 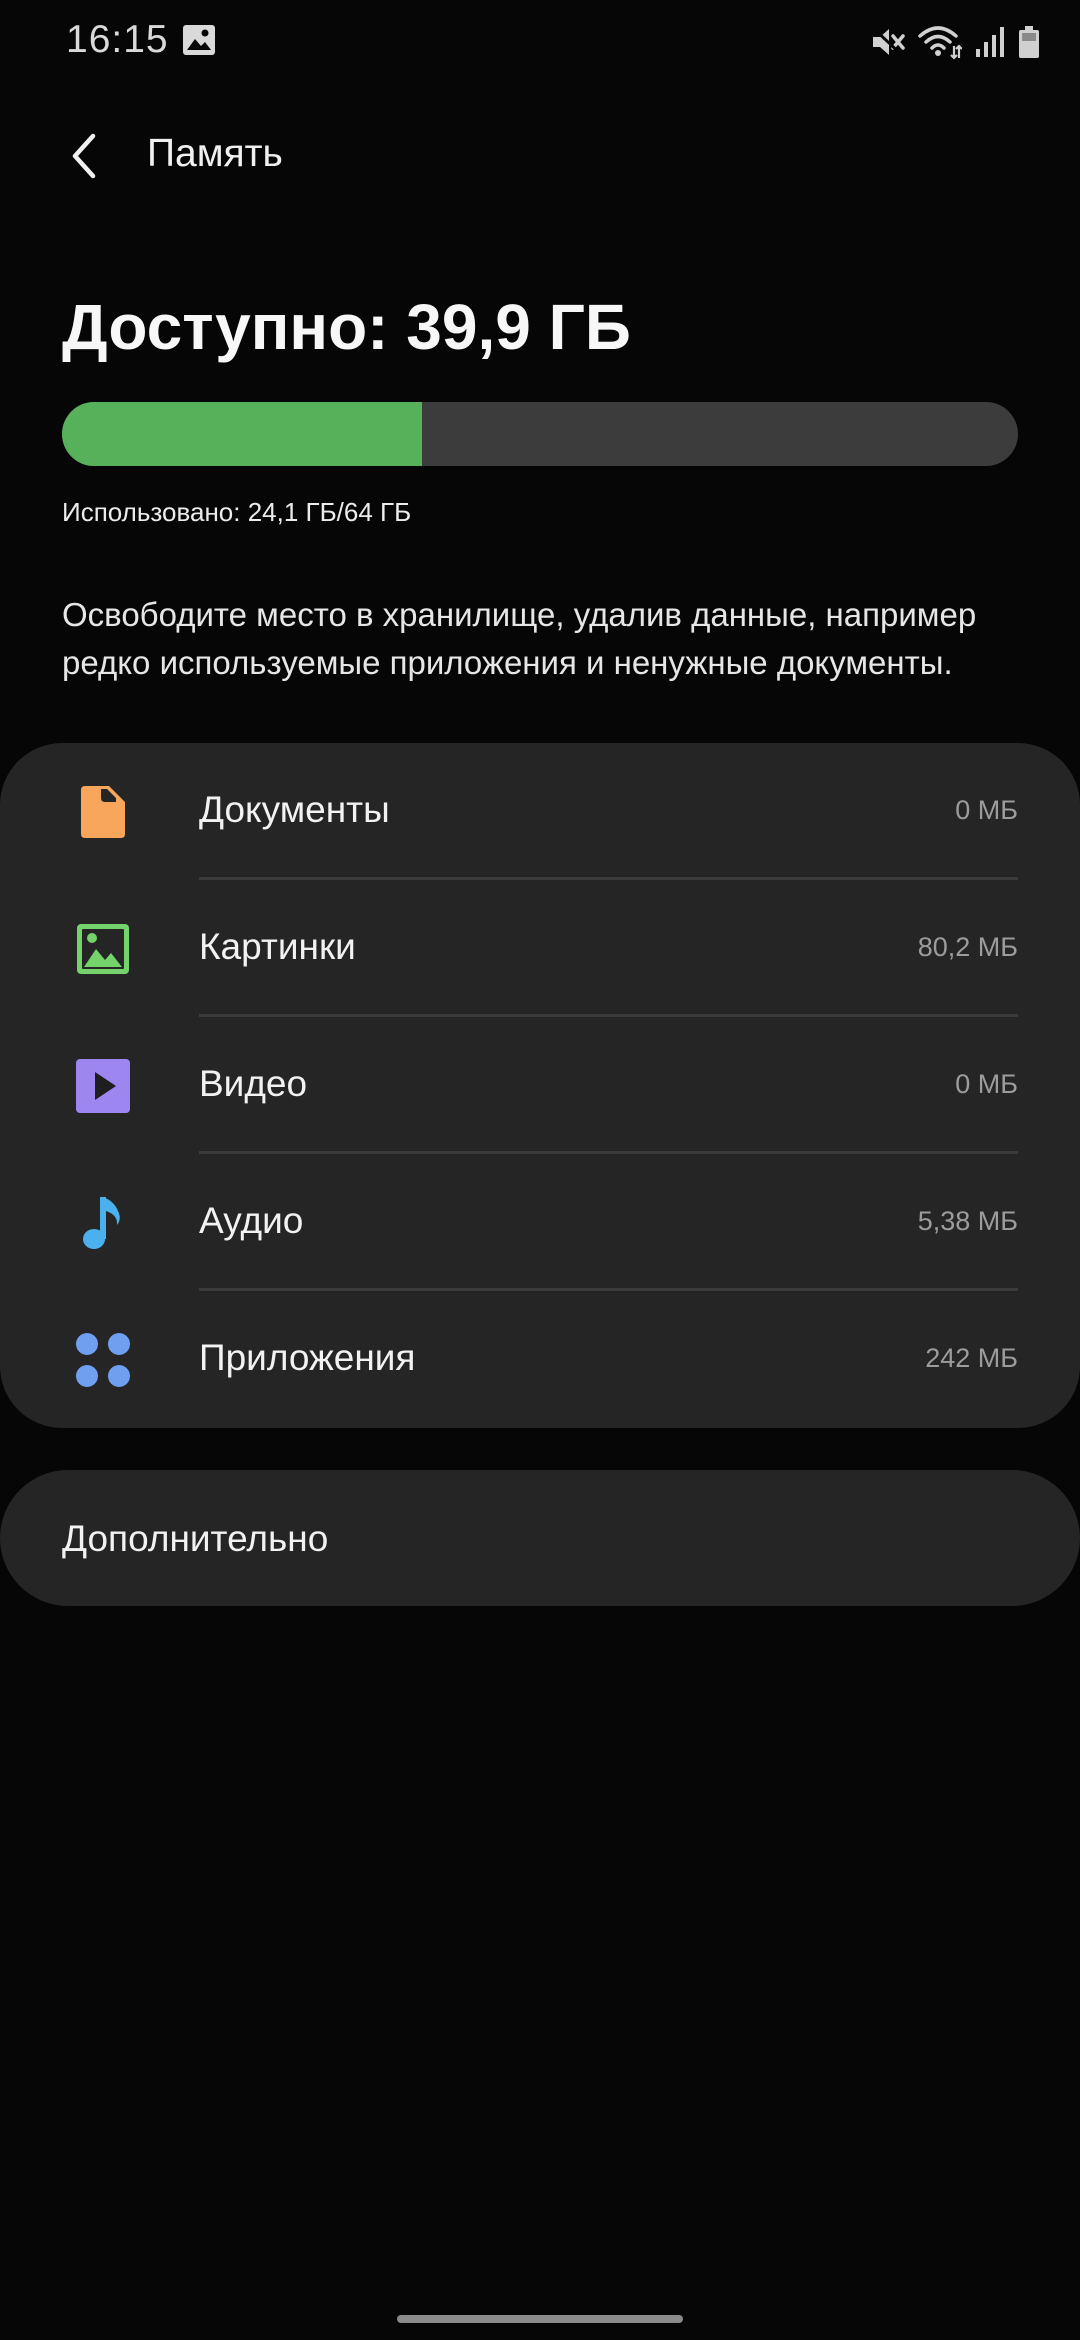 I want to click on app-bar: Память, so click(x=540, y=158).